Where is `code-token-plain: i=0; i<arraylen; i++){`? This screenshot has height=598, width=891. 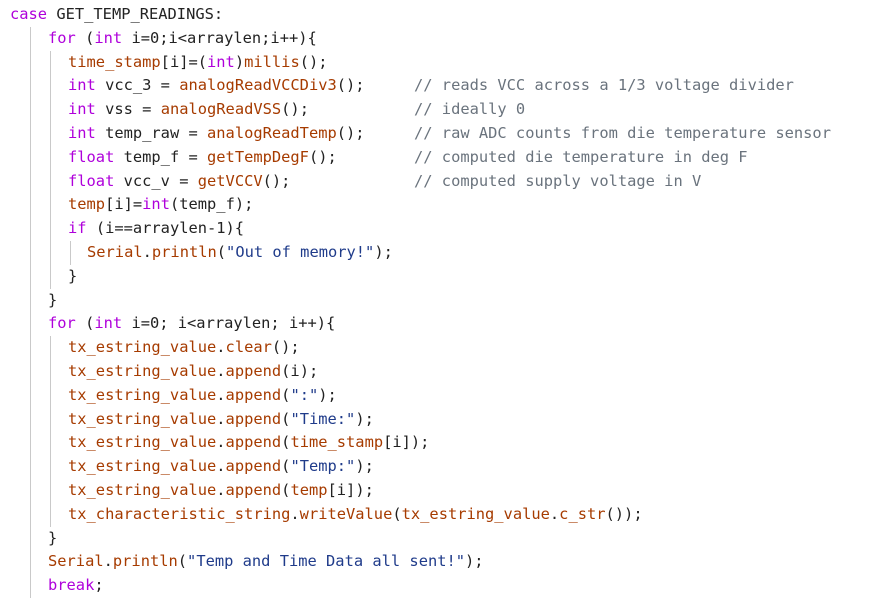 code-token-plain: i=0; i<arraylen; i++){ is located at coordinates (229, 323).